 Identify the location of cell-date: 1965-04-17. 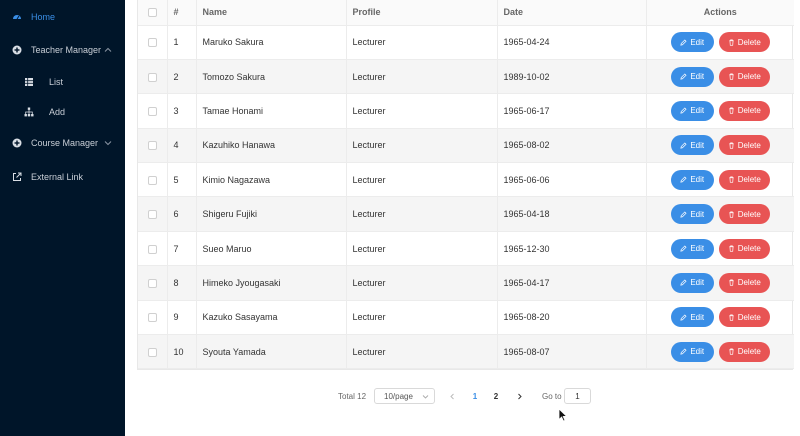
(572, 283).